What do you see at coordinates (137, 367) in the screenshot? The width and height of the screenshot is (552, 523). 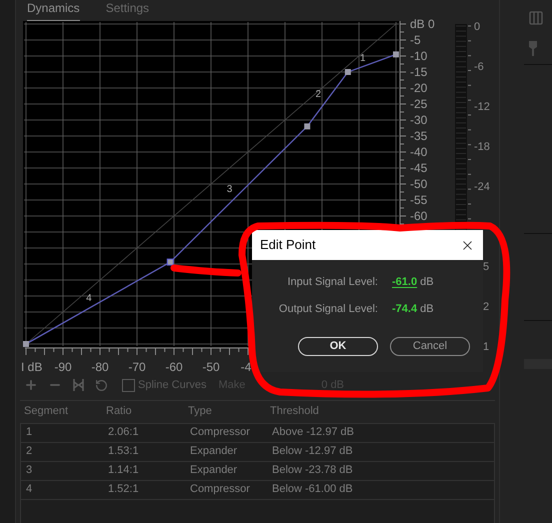 I see `axis-label: -70` at bounding box center [137, 367].